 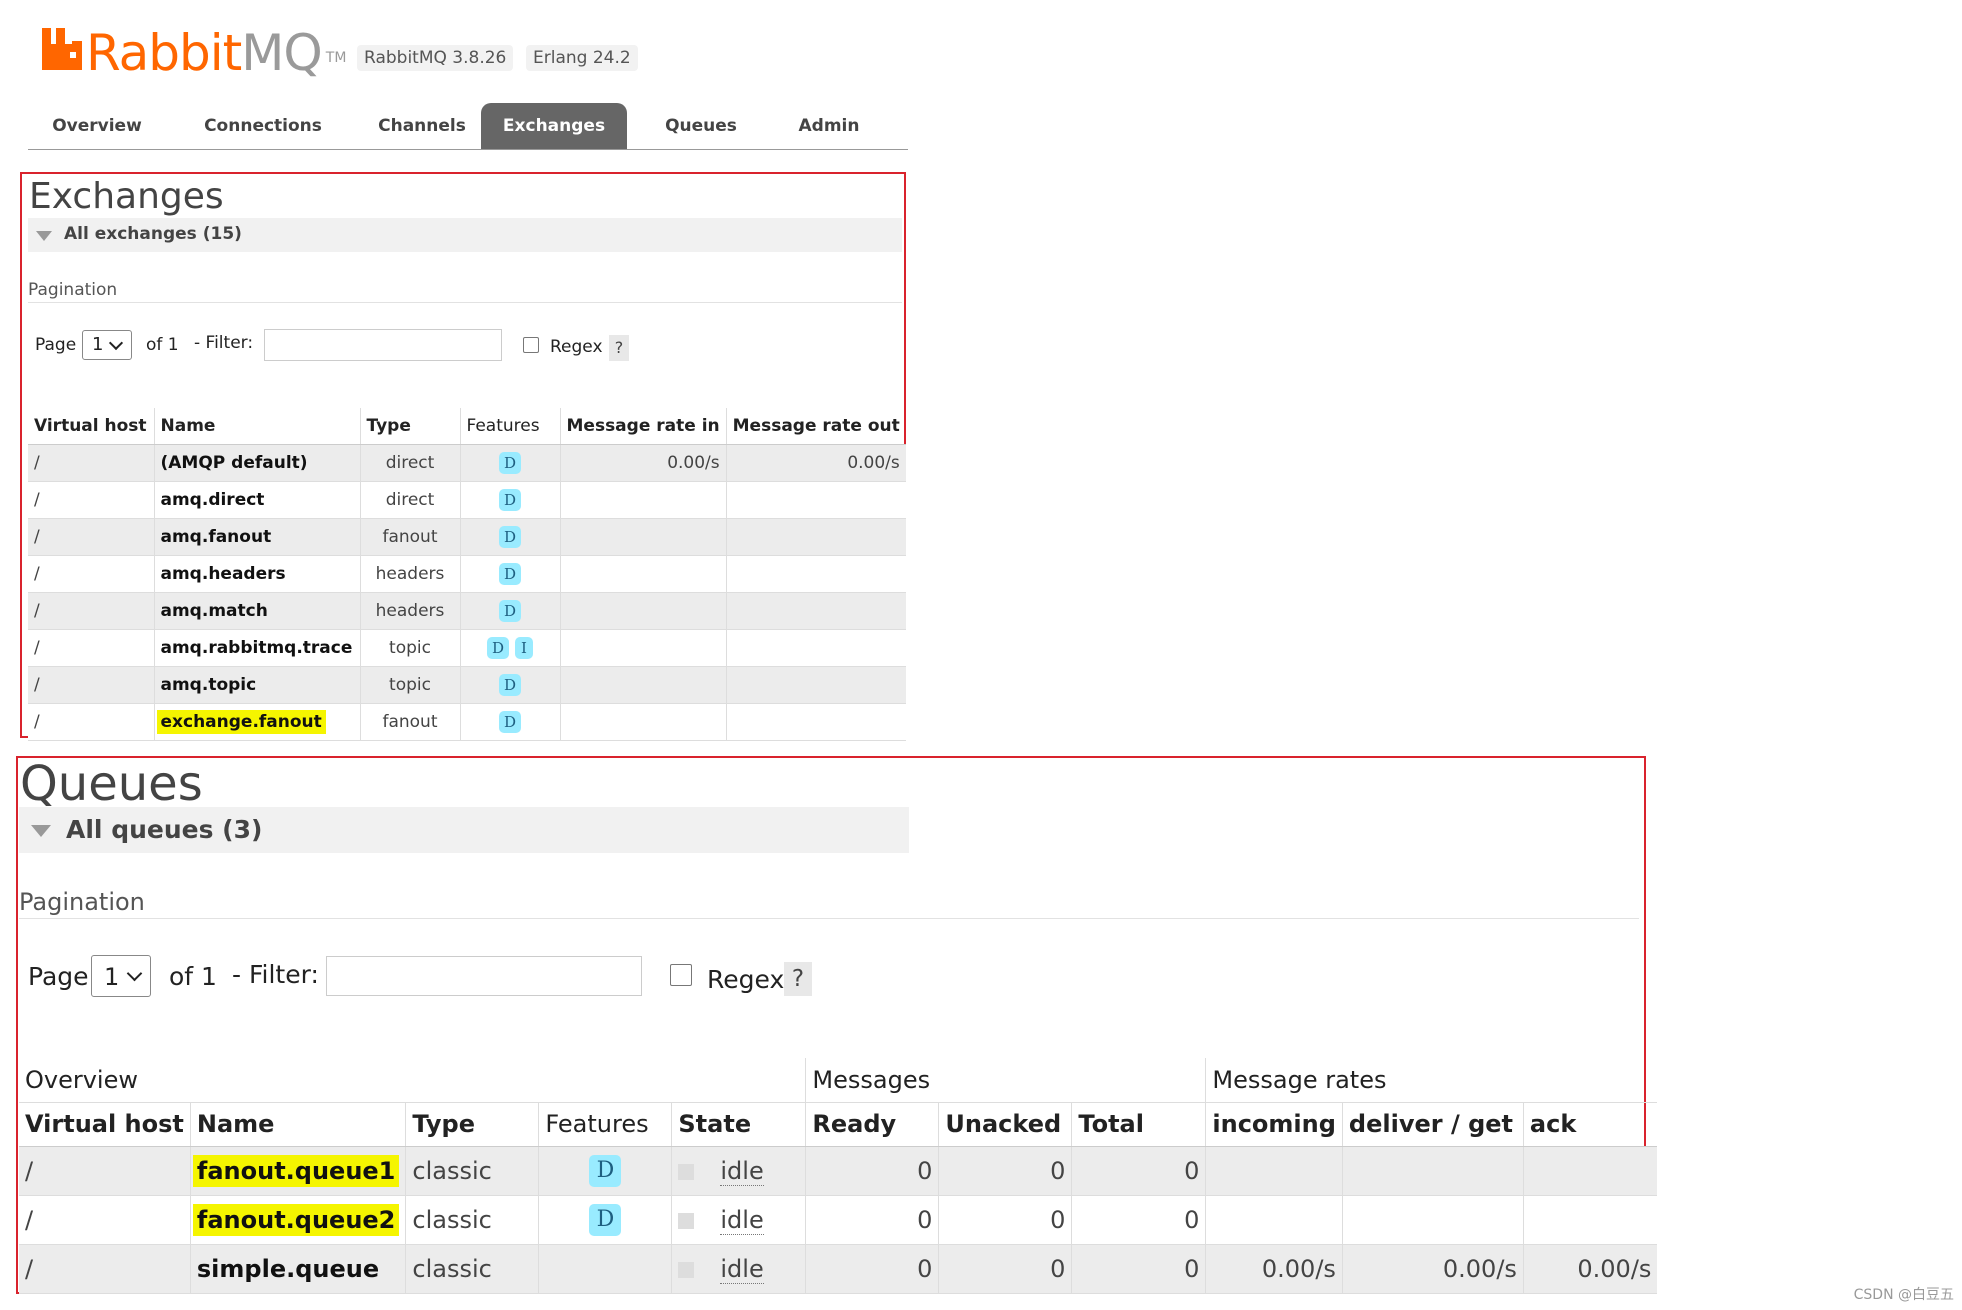 I want to click on exchanges-page-select: 1, so click(x=107, y=345).